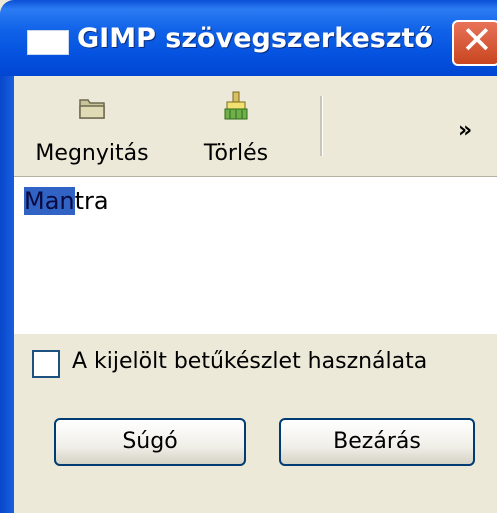  What do you see at coordinates (236, 128) in the screenshot?
I see `clear-button: Törlés` at bounding box center [236, 128].